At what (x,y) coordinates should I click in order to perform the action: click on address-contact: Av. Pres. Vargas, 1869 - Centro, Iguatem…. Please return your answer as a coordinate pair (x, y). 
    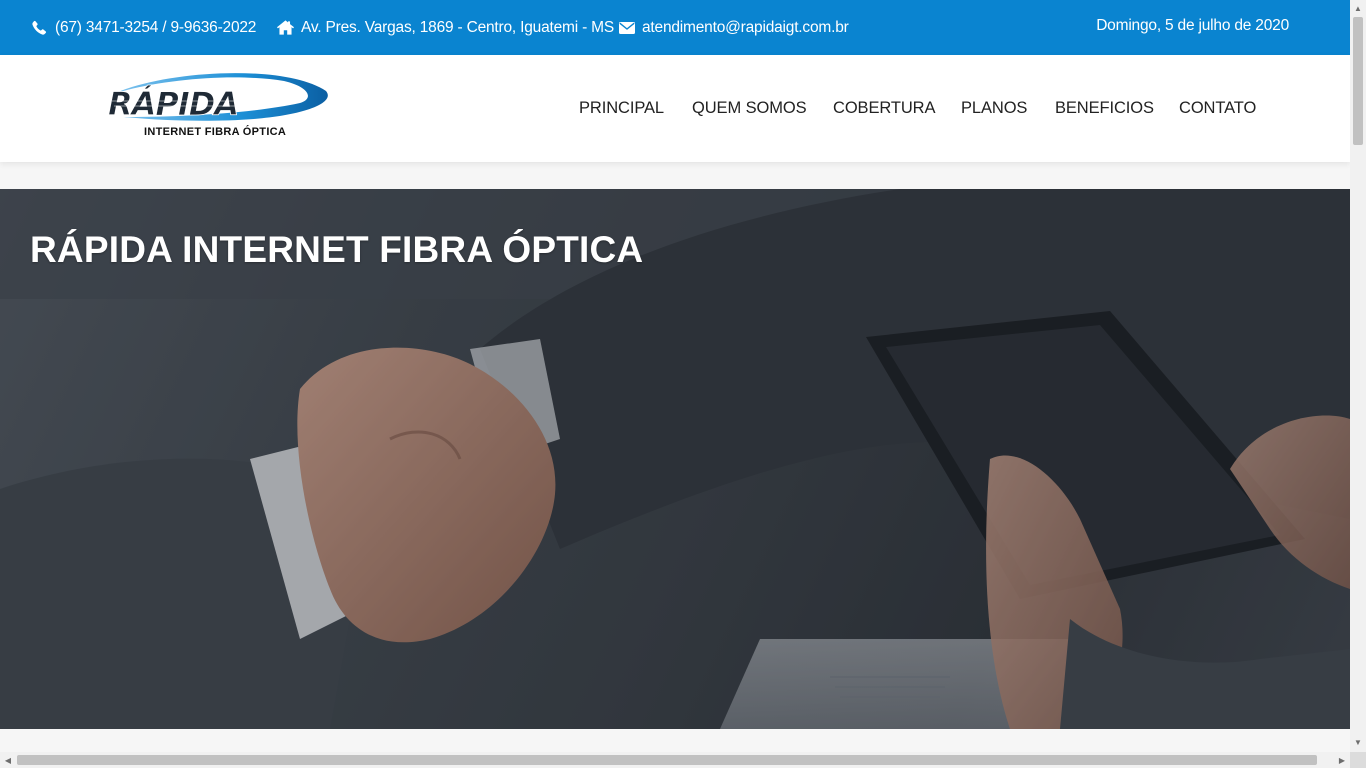
    Looking at the image, I should click on (445, 27).